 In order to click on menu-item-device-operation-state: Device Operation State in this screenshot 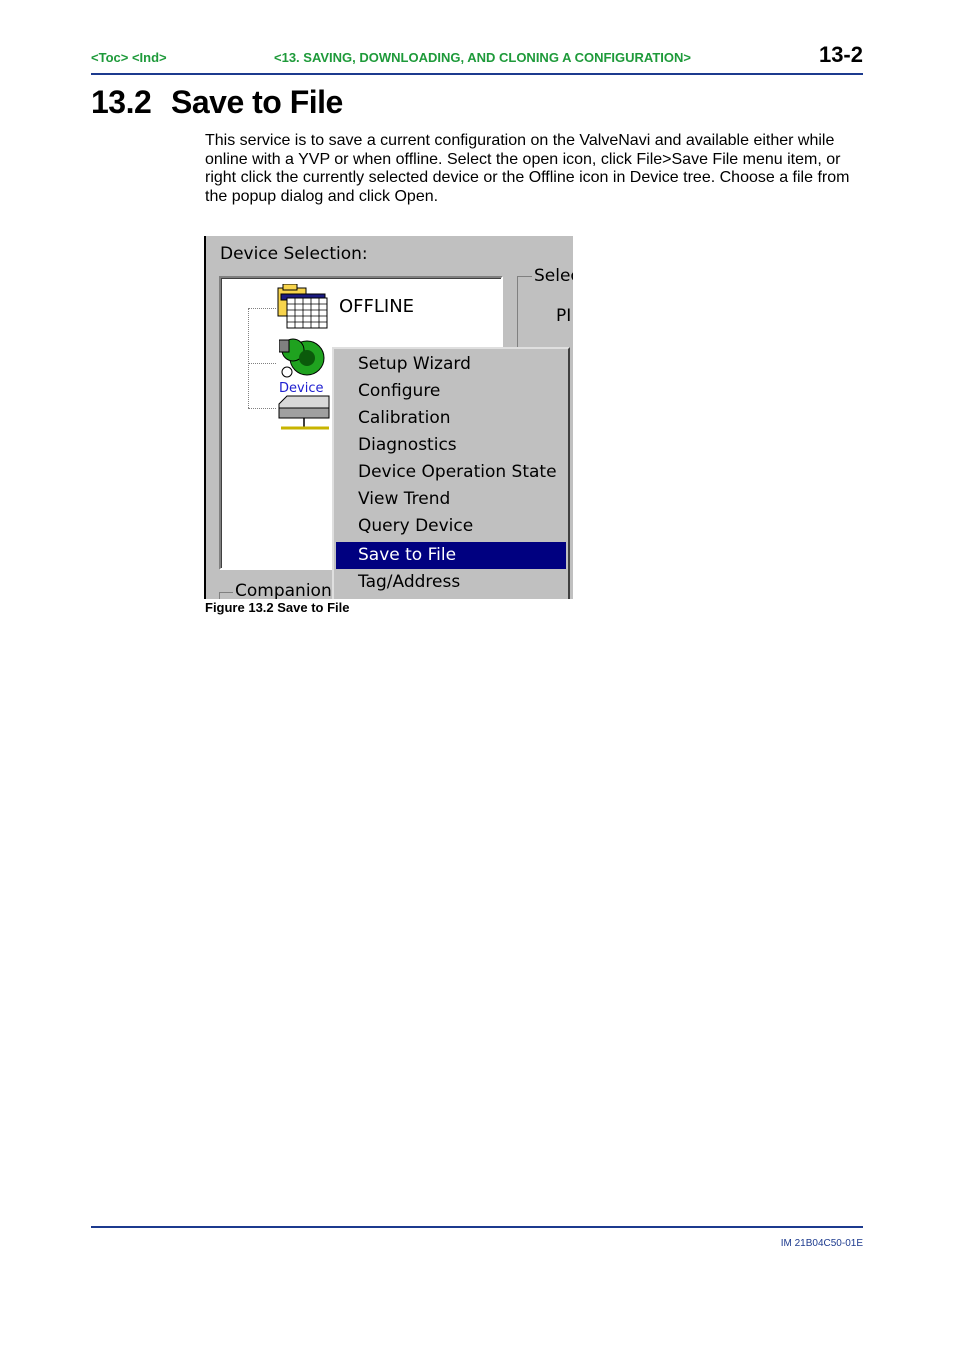, I will do `click(451, 472)`.